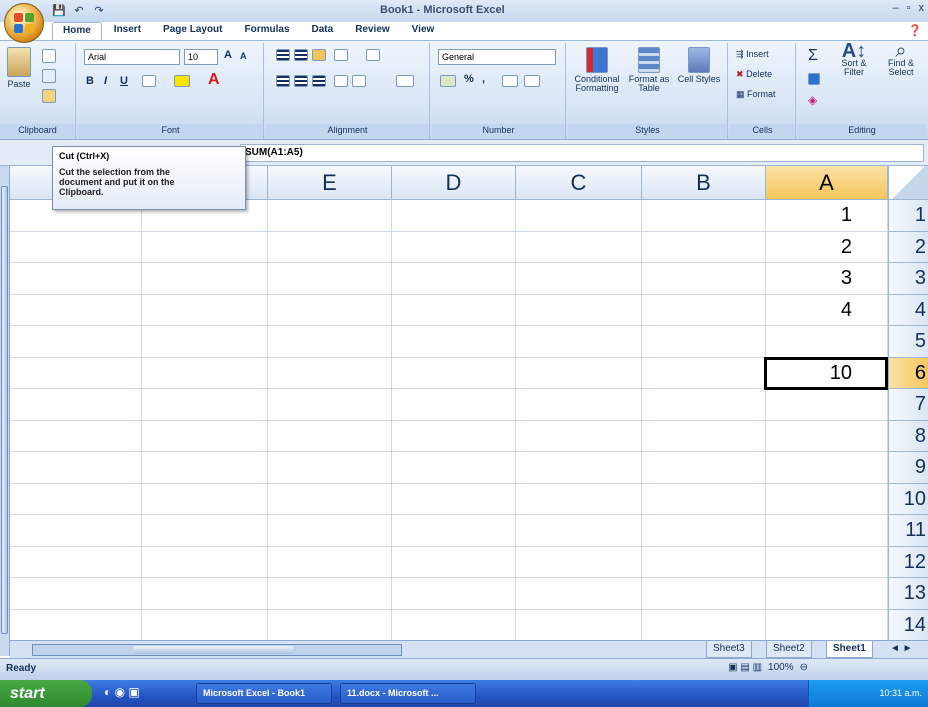  I want to click on column-header-c: C, so click(579, 183).